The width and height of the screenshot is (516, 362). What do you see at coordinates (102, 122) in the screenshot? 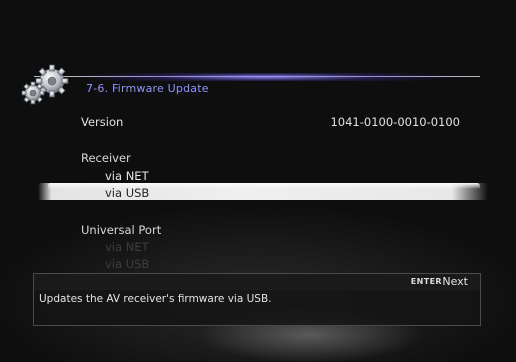
I see `version-label: Version` at bounding box center [102, 122].